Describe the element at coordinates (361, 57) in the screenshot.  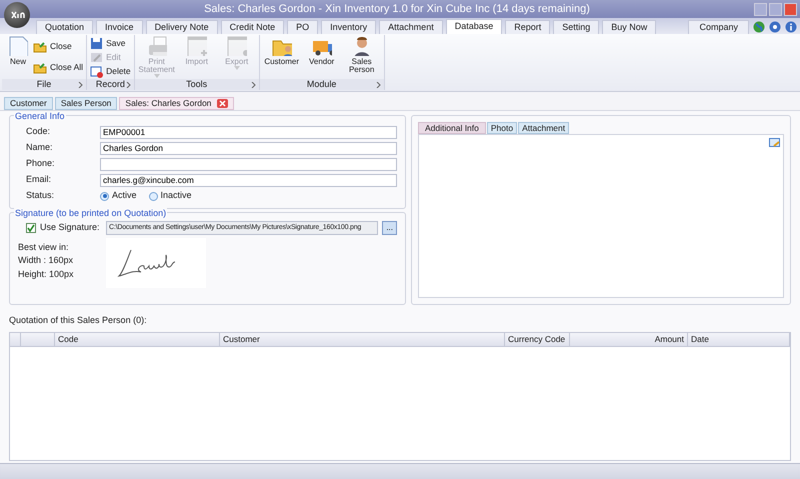
I see `ribbon-button: Sales Person` at that location.